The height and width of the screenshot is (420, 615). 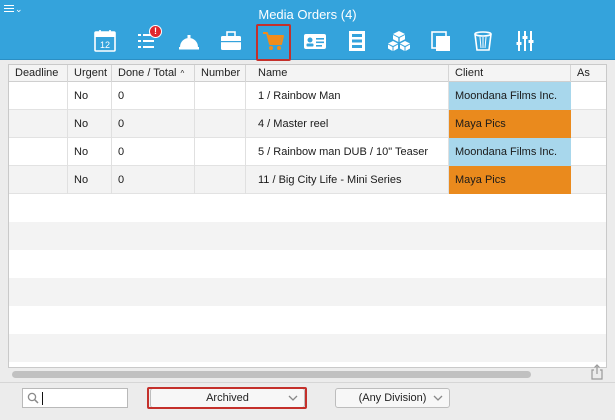 What do you see at coordinates (42, 398) in the screenshot?
I see `text-cursor` at bounding box center [42, 398].